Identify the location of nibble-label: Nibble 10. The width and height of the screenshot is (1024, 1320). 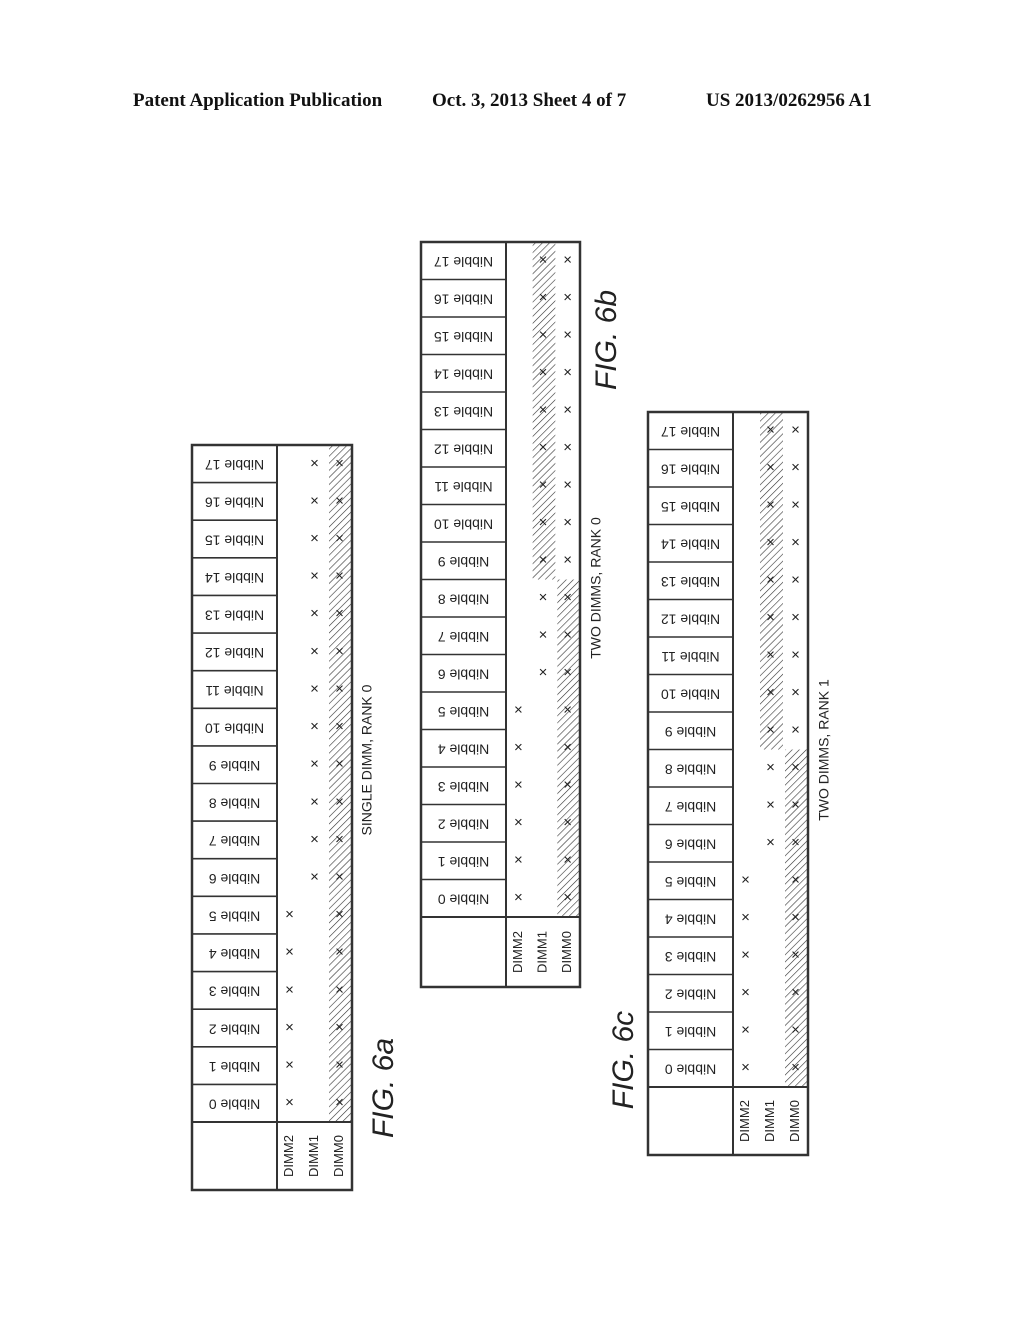
(690, 695).